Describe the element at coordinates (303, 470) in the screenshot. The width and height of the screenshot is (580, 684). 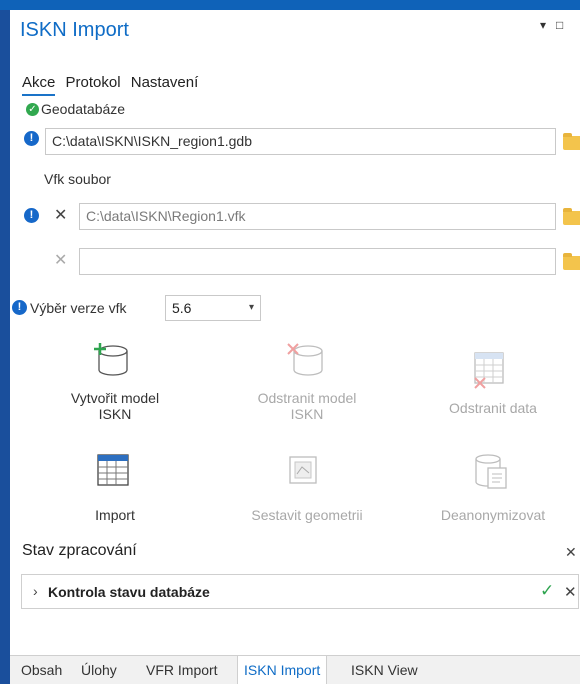
I see `geometry-icon` at that location.